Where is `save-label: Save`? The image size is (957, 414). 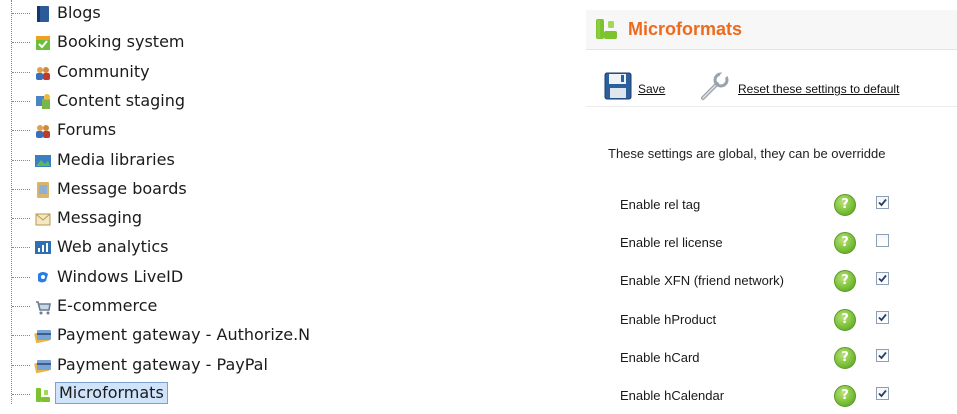
save-label: Save is located at coordinates (652, 89).